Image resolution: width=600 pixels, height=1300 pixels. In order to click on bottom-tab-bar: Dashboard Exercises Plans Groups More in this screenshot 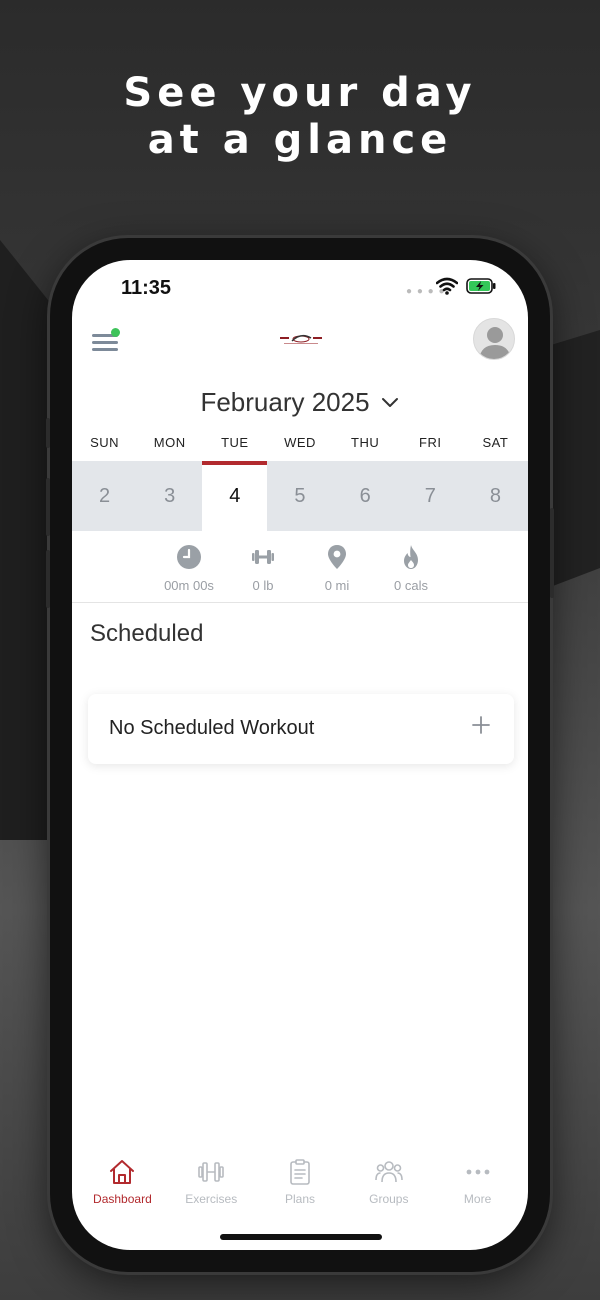, I will do `click(300, 1190)`.